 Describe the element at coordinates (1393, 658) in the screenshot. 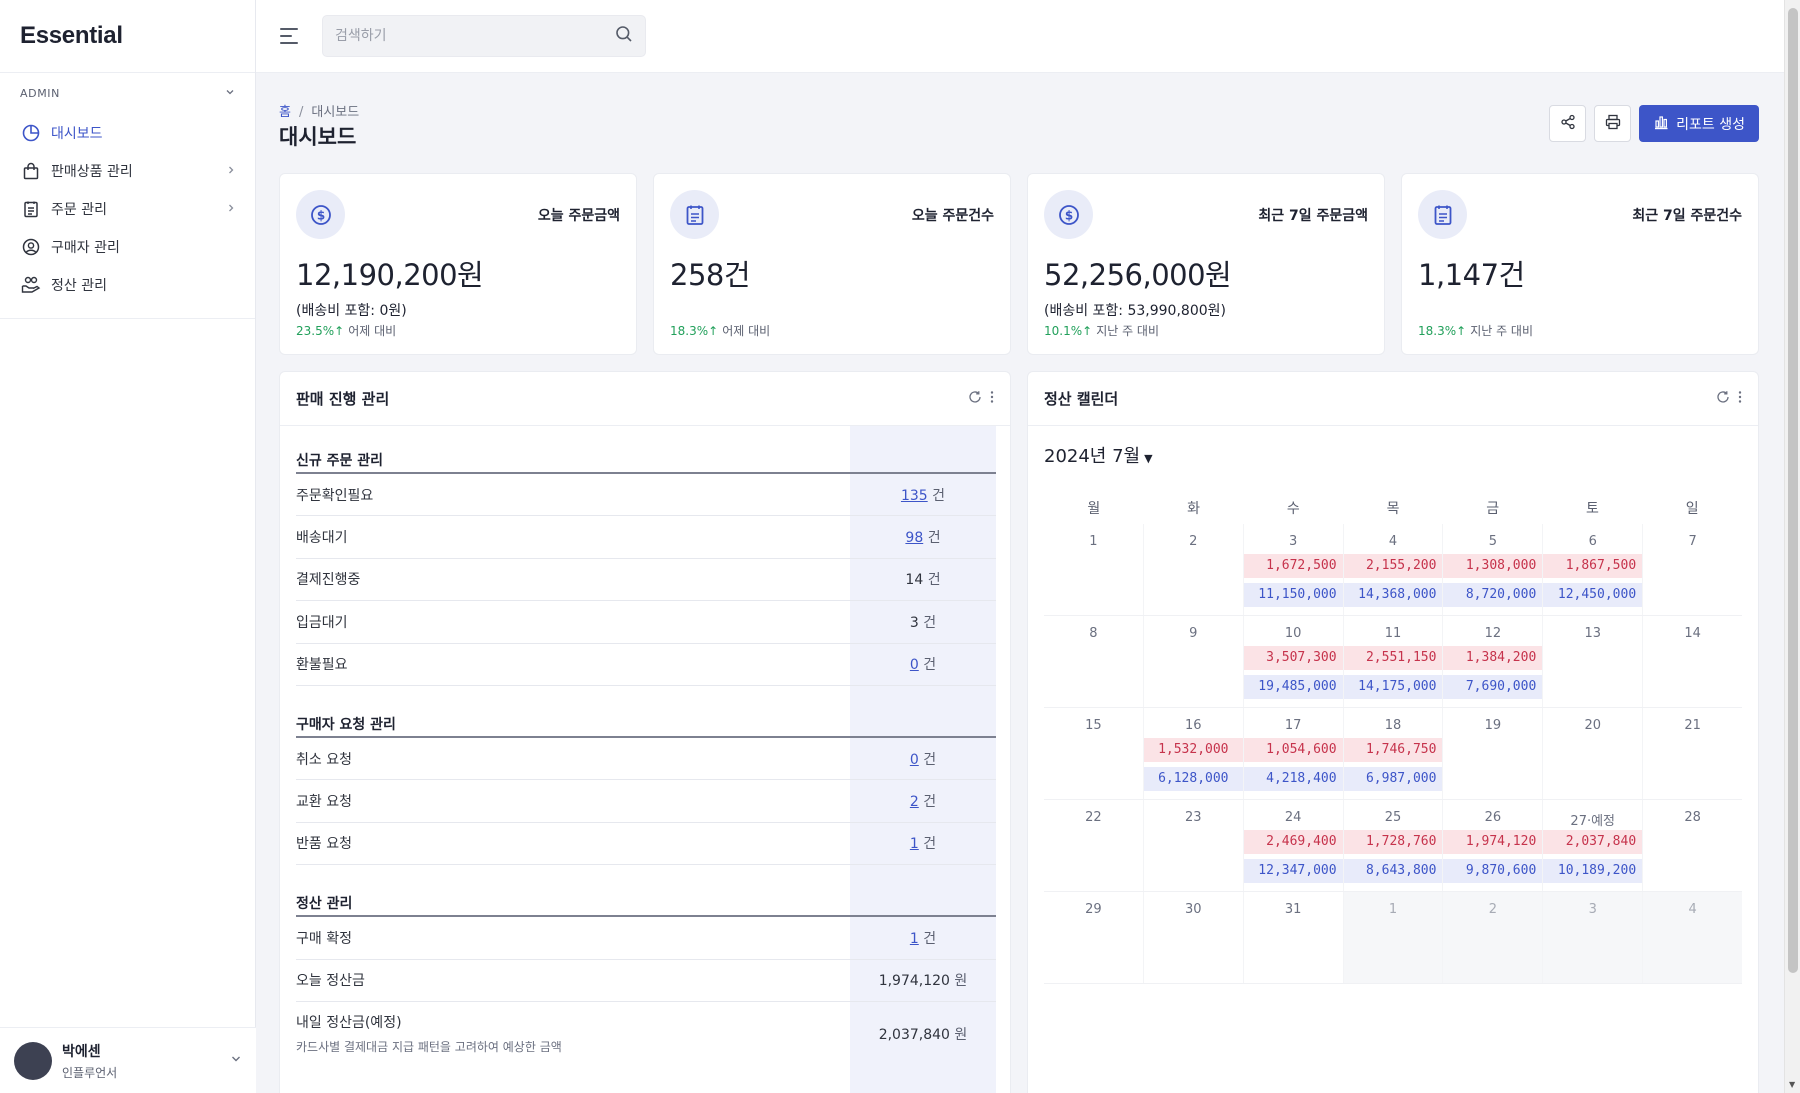

I see `settlement-fee-amount: 2,551,150` at that location.